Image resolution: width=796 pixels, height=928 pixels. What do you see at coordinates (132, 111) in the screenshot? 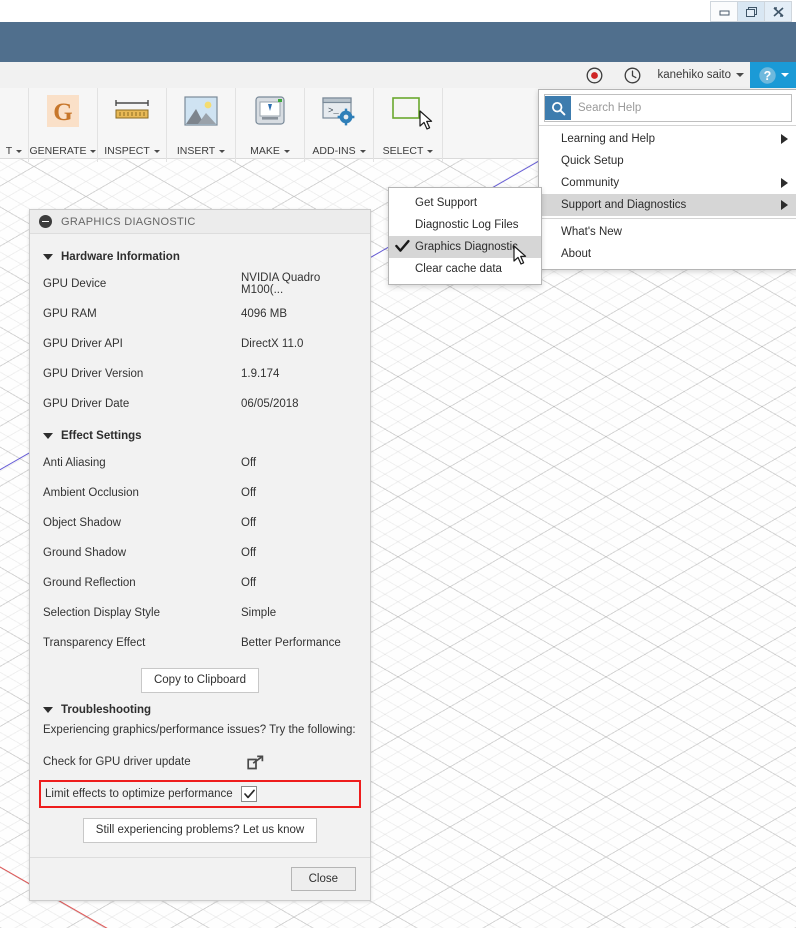
I see `ruler-icon` at bounding box center [132, 111].